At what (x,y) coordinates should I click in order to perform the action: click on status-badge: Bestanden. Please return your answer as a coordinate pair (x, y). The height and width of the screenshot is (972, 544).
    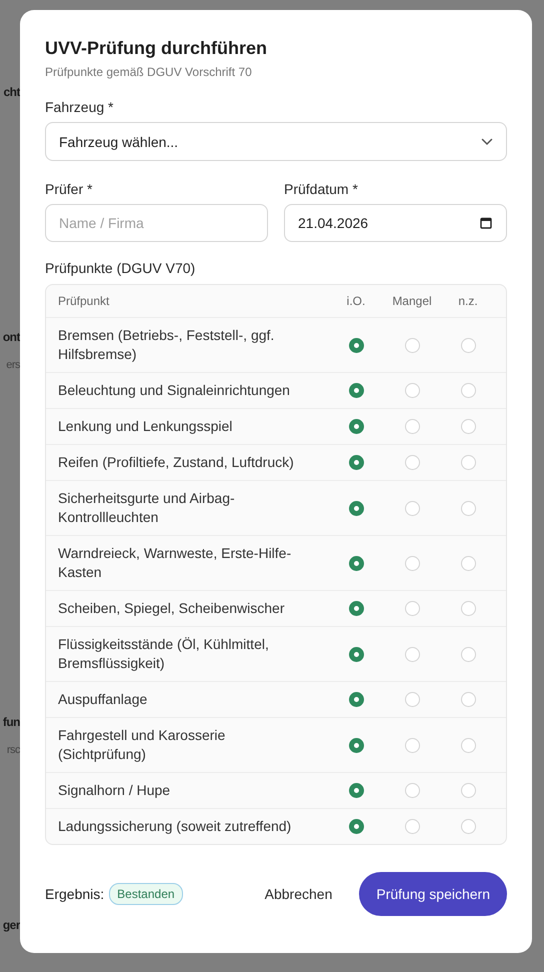
    Looking at the image, I should click on (146, 894).